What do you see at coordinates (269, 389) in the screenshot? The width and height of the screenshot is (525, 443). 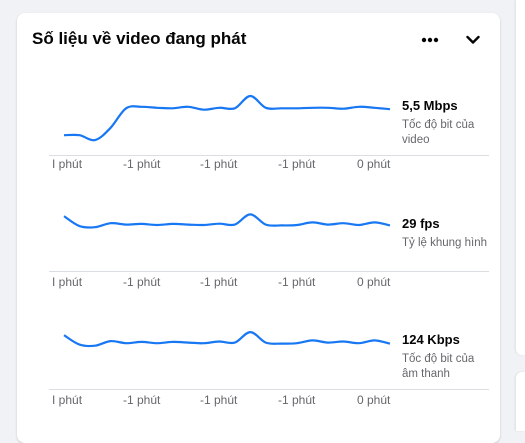 I see `audio-bitrate-axis` at bounding box center [269, 389].